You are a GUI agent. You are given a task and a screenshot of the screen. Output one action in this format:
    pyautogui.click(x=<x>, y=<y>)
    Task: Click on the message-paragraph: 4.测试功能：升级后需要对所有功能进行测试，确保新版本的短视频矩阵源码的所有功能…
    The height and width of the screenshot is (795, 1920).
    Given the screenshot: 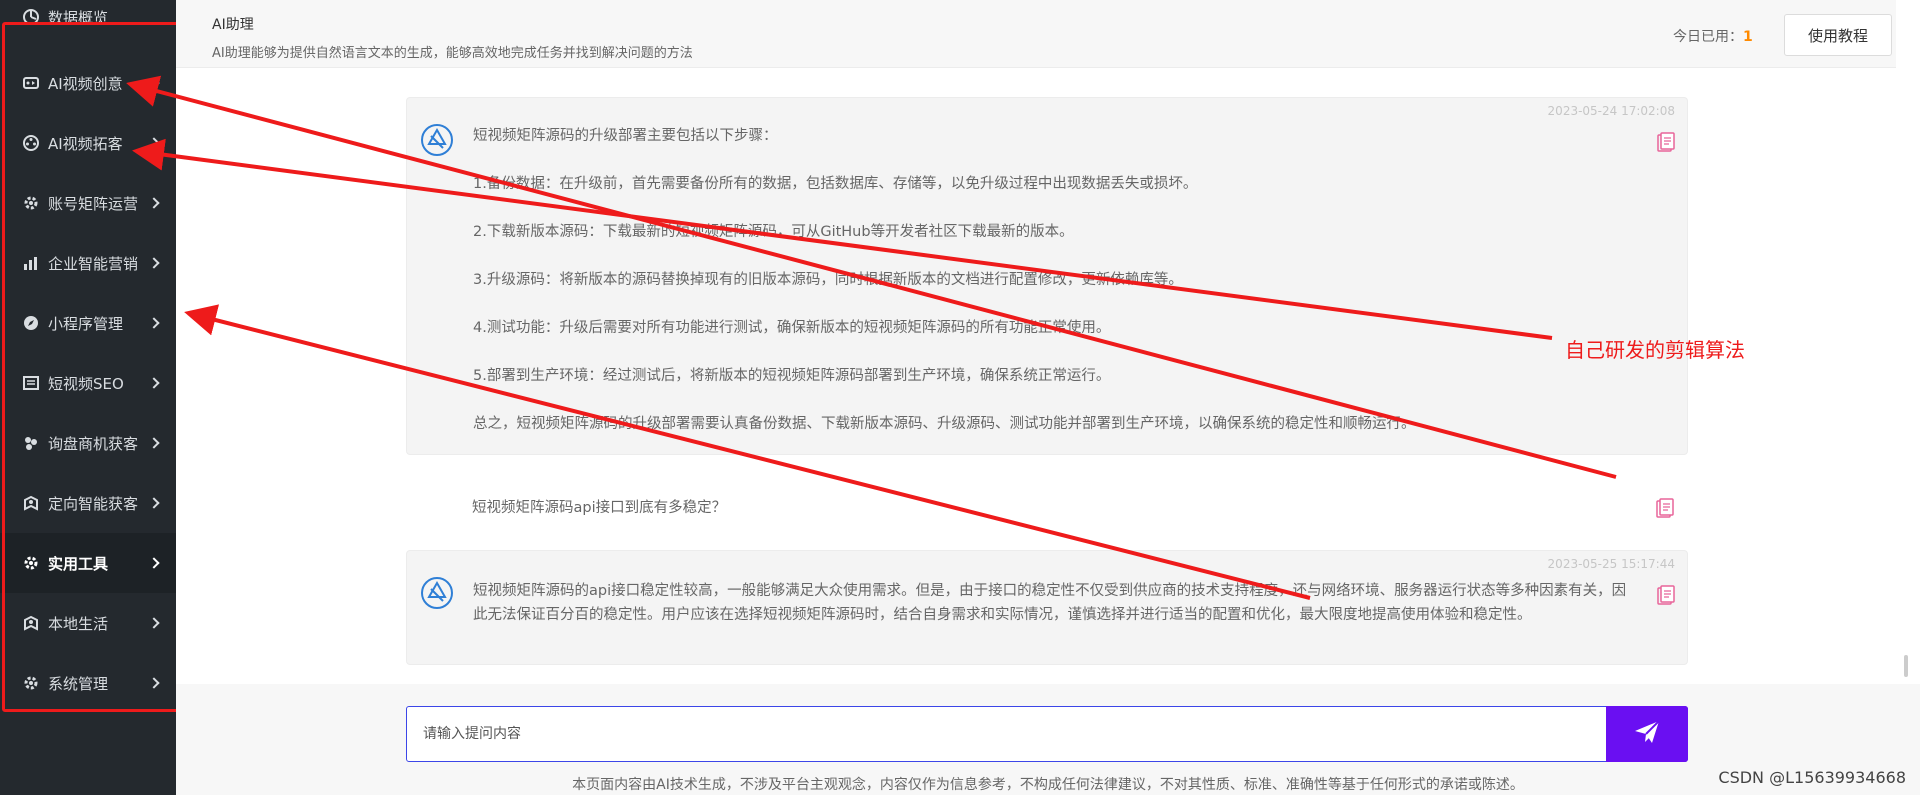 What is the action you would take?
    pyautogui.click(x=792, y=328)
    